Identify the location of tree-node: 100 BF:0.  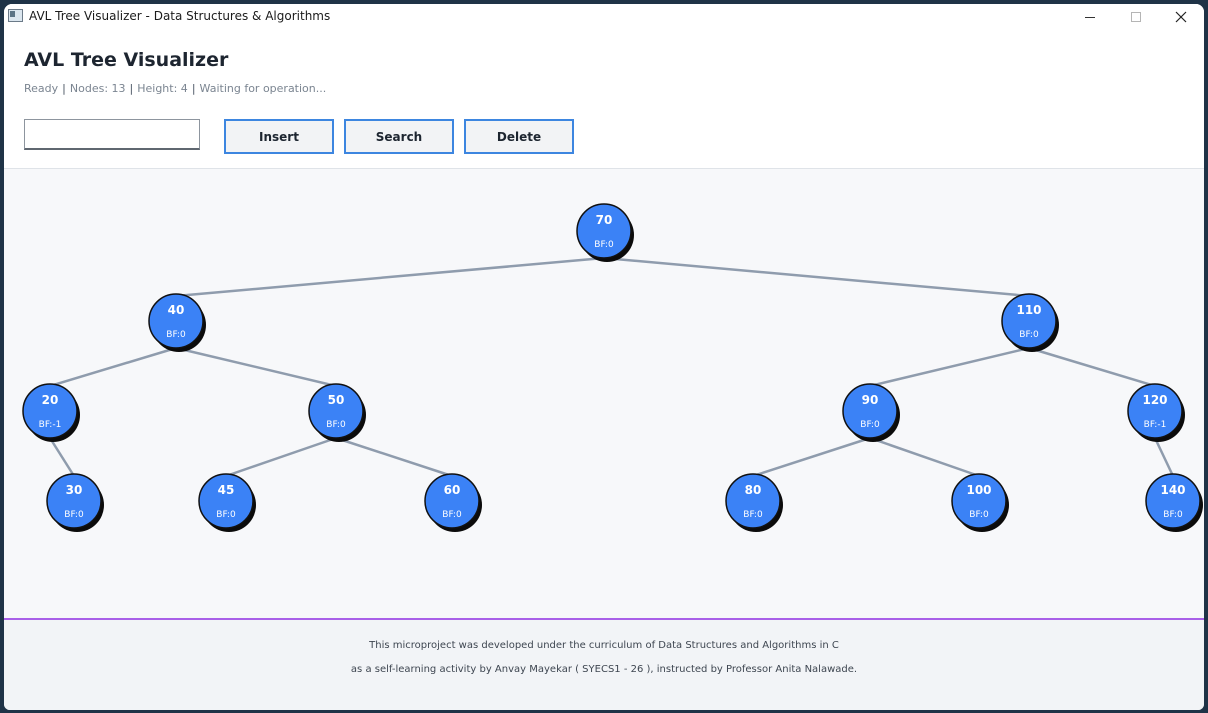
(980, 502).